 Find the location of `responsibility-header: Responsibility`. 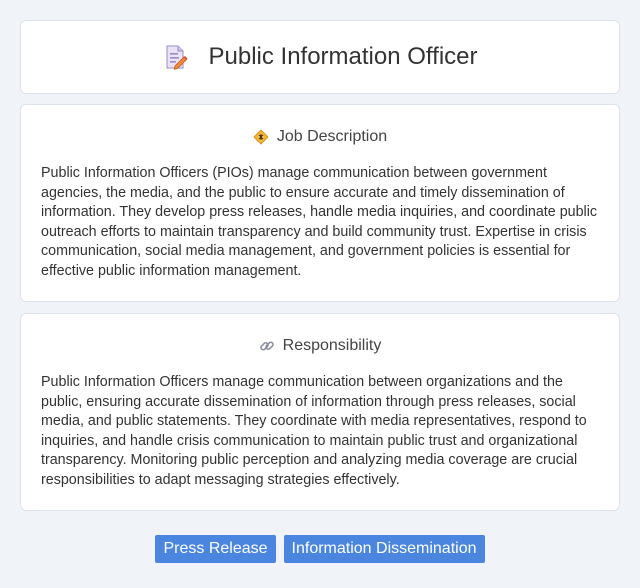

responsibility-header: Responsibility is located at coordinates (320, 346).